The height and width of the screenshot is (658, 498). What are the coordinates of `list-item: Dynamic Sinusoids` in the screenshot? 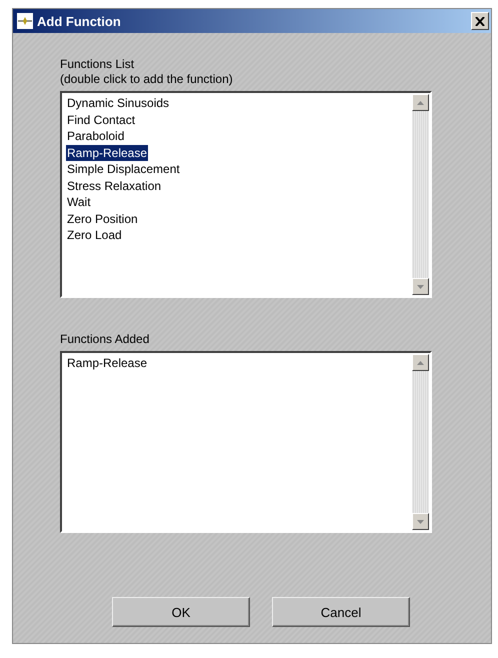 It's located at (118, 103).